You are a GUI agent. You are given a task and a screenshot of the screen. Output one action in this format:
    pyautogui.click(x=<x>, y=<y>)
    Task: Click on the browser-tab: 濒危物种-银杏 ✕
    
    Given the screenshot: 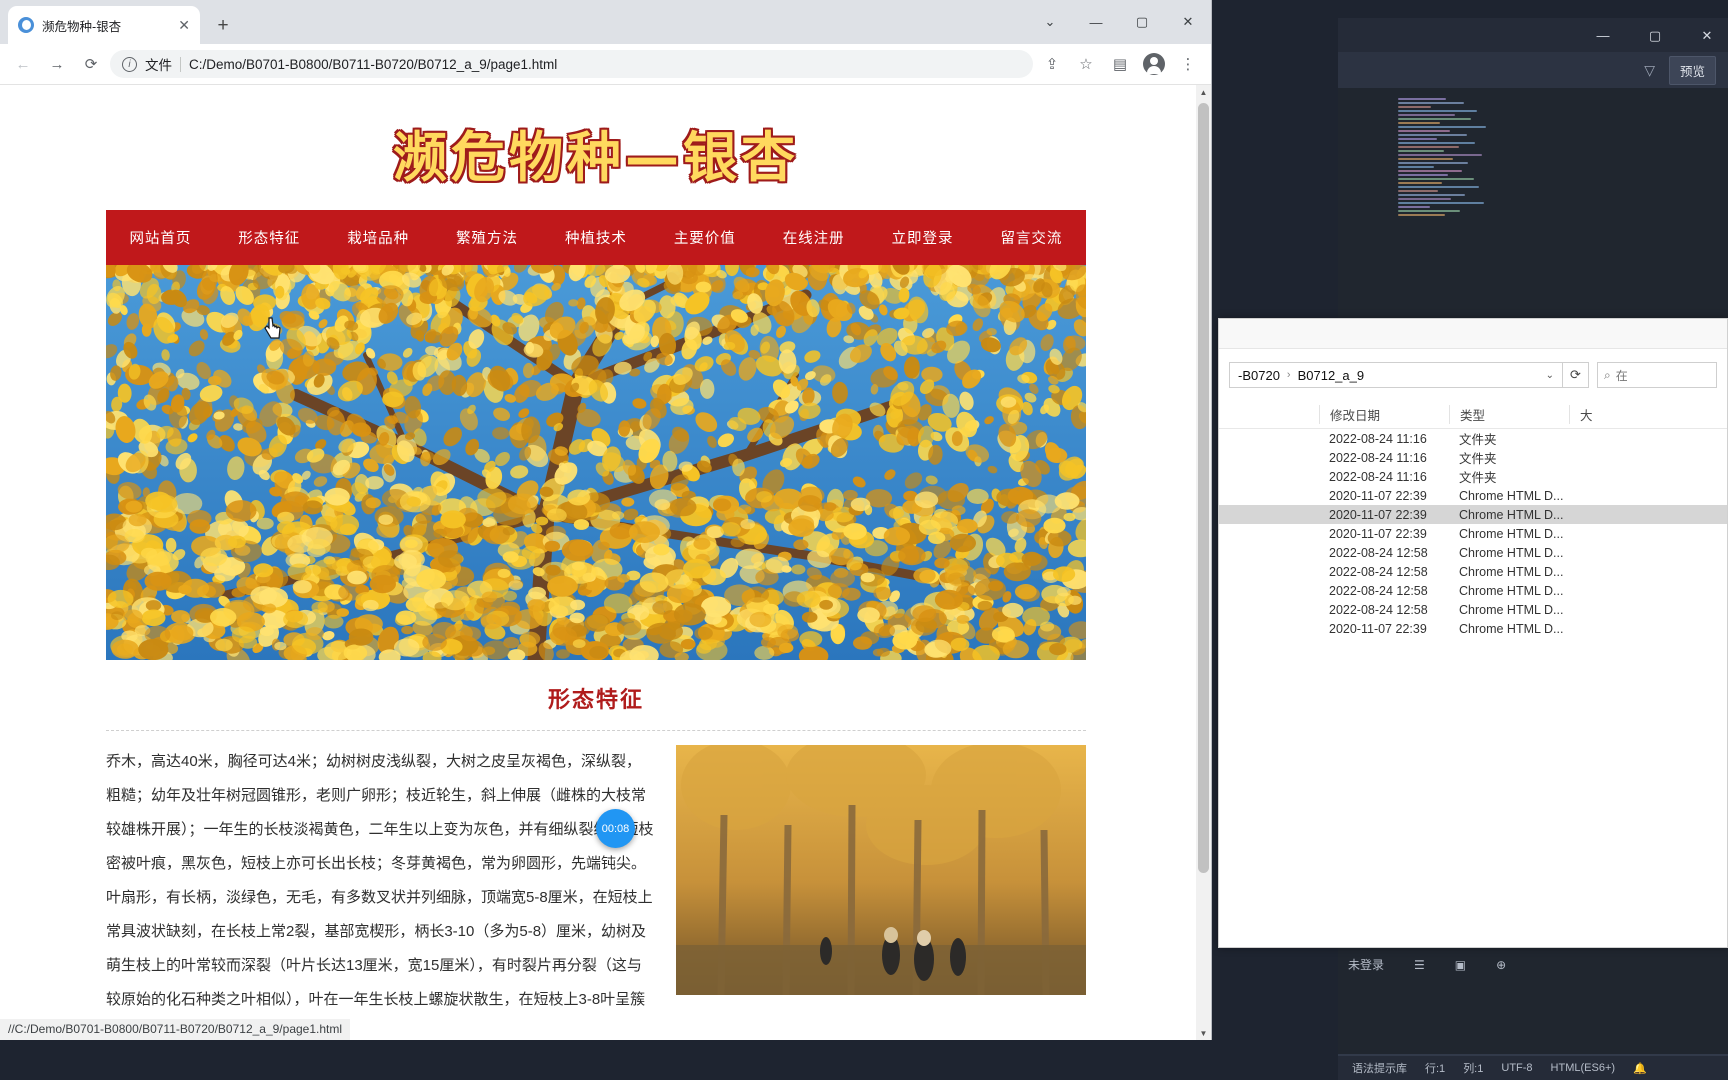 What is the action you would take?
    pyautogui.click(x=104, y=25)
    